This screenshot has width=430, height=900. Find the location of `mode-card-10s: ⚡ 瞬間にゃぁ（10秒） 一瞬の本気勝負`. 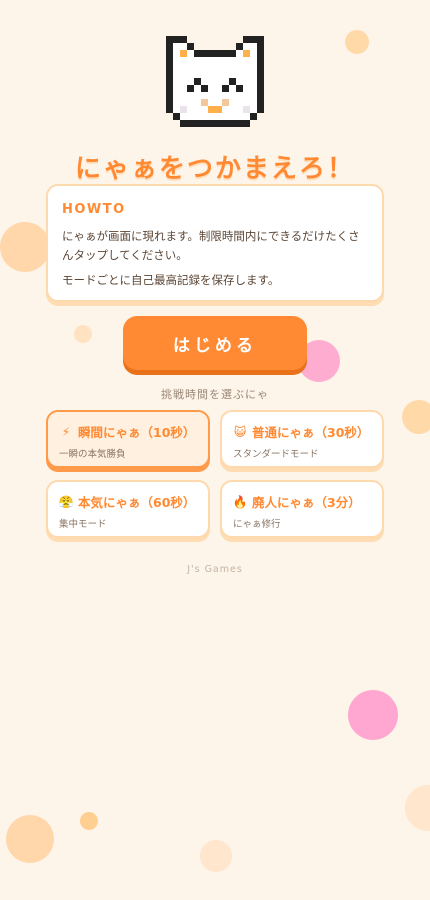

mode-card-10s: ⚡ 瞬間にゃぁ（10秒） 一瞬の本気勝負 is located at coordinates (128, 439).